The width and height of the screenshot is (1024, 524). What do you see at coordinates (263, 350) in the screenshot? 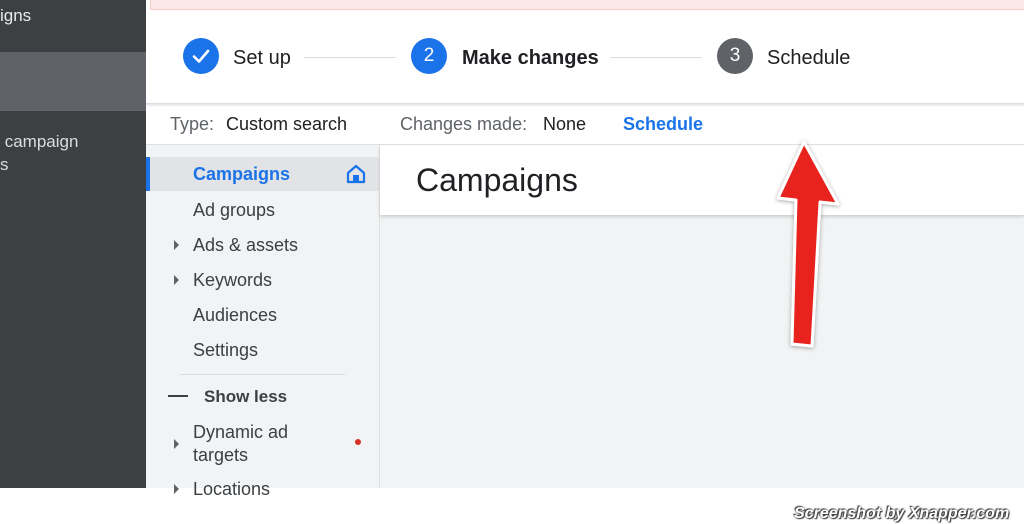
I see `nav-item-settings: Settings` at bounding box center [263, 350].